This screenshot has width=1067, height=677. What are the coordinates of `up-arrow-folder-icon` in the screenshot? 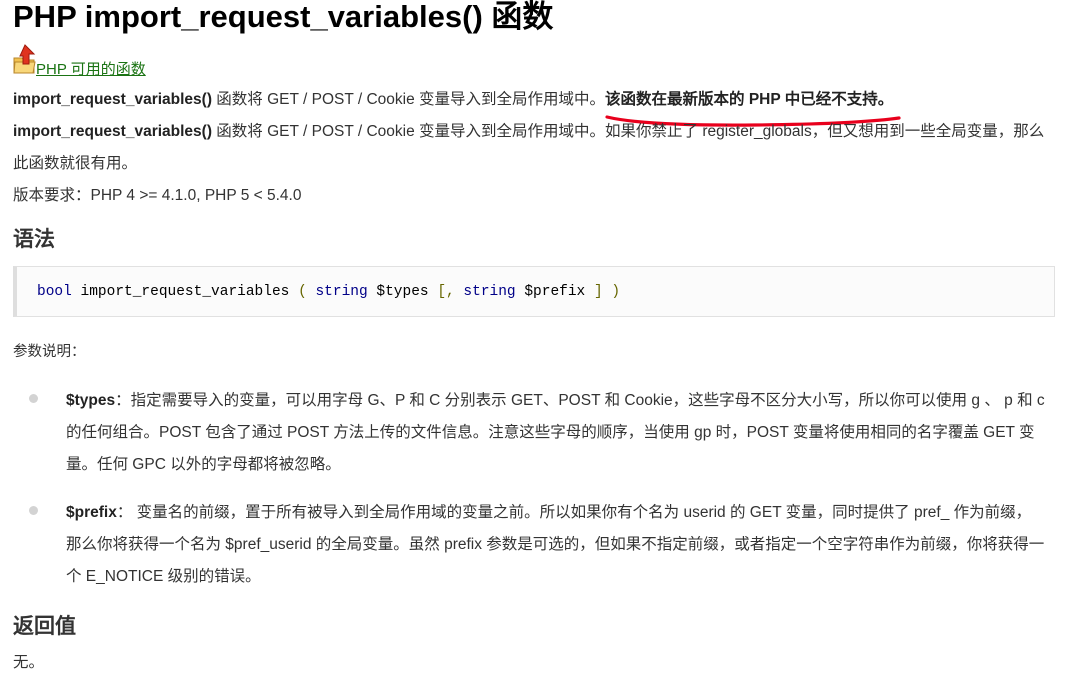 It's located at (24, 59).